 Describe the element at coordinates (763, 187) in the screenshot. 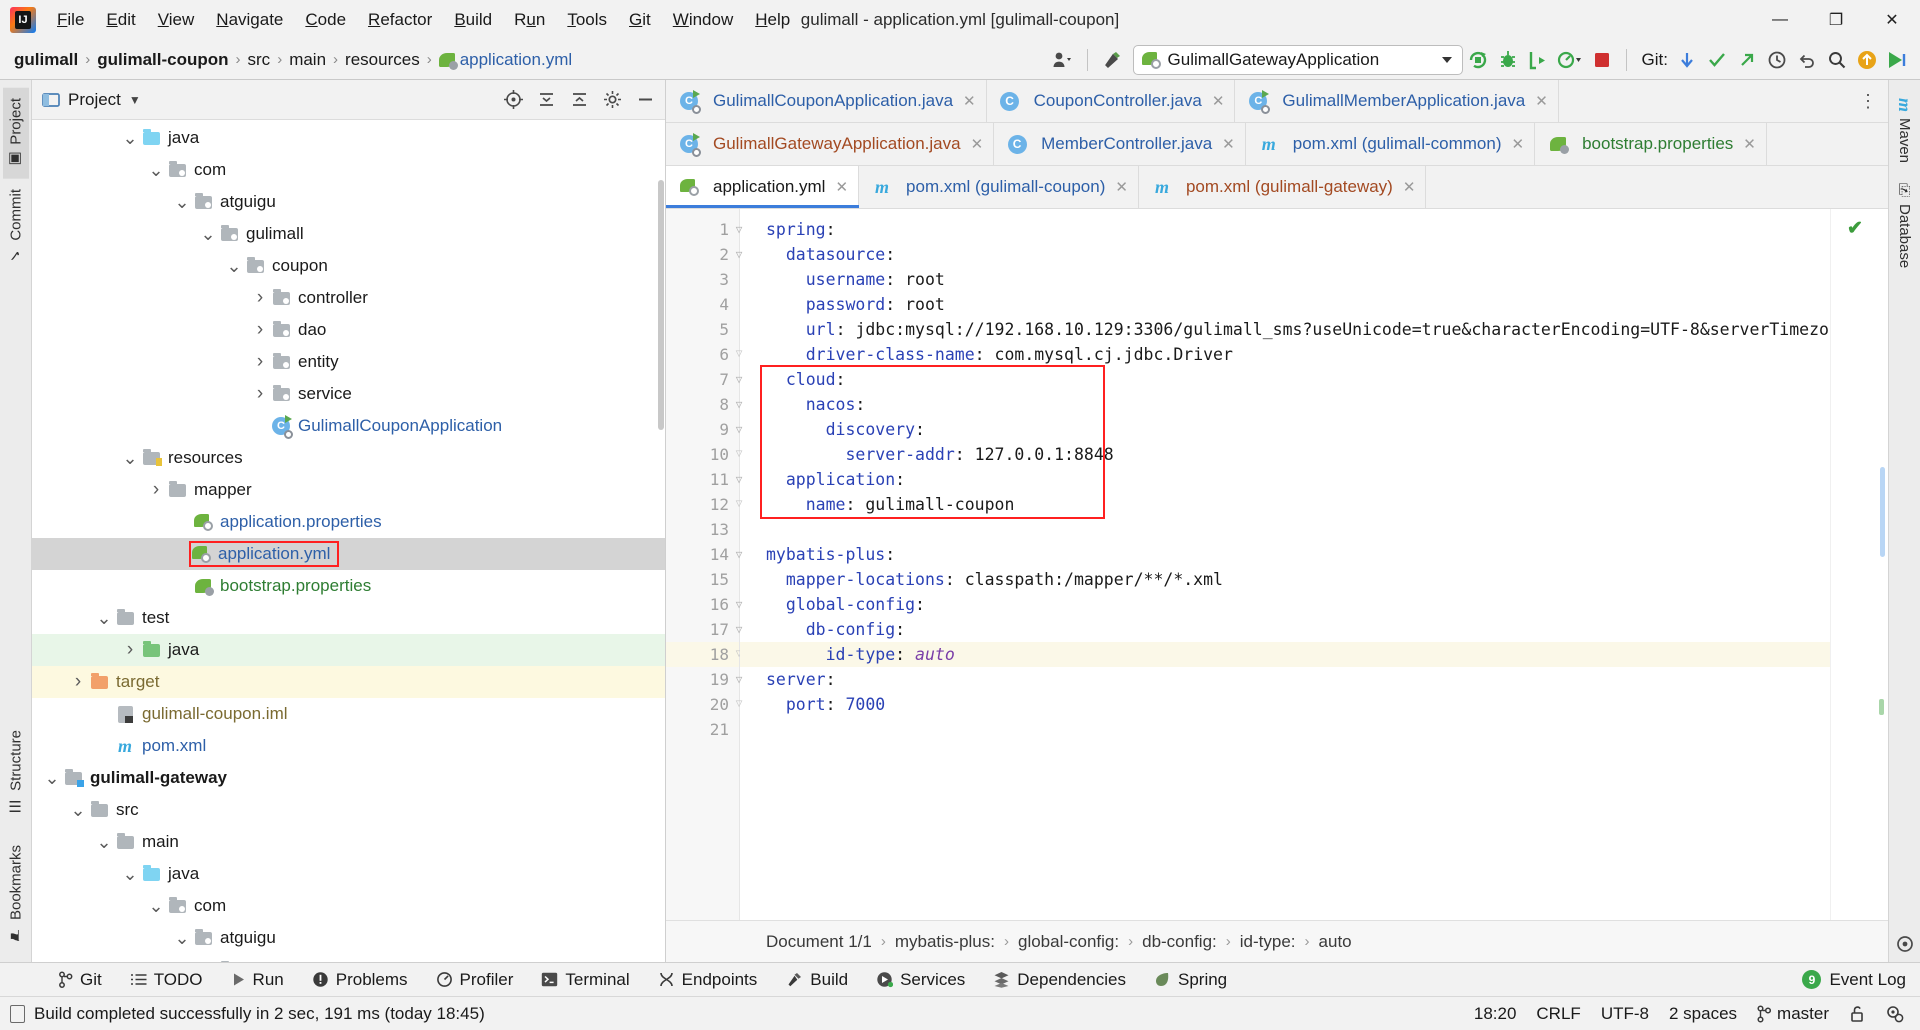

I see `editor-tab-application-yml: application.yml ✕` at that location.